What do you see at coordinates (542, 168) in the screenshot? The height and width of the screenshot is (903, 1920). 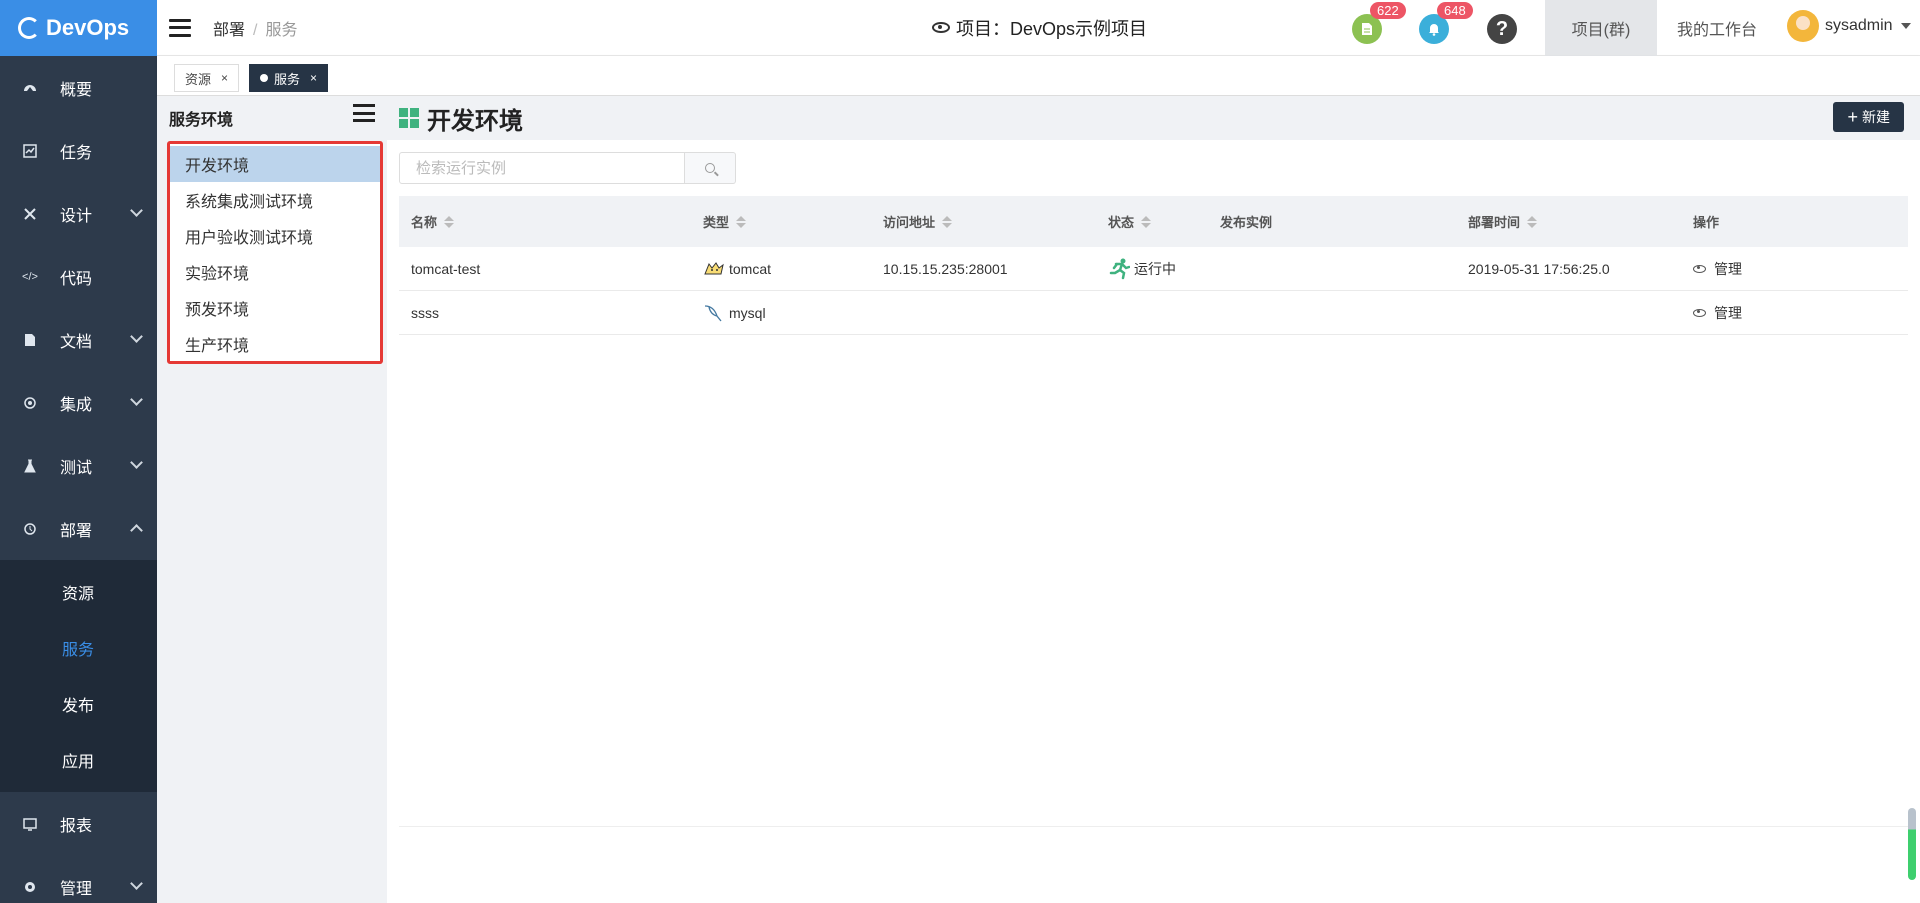 I see `search-input` at bounding box center [542, 168].